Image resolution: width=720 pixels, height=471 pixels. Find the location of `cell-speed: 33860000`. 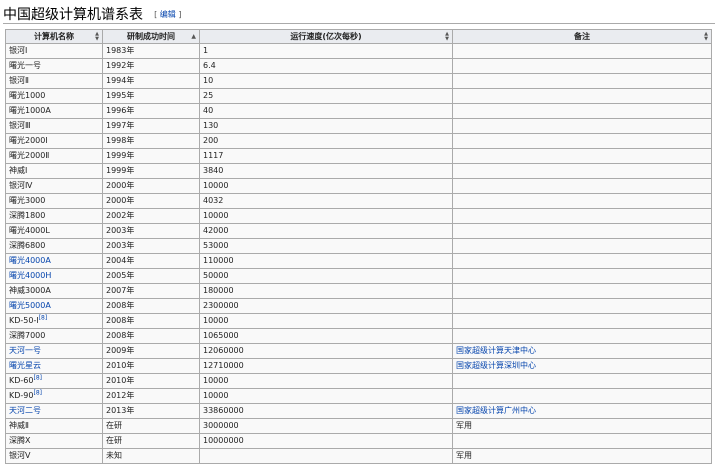

cell-speed: 33860000 is located at coordinates (326, 411).